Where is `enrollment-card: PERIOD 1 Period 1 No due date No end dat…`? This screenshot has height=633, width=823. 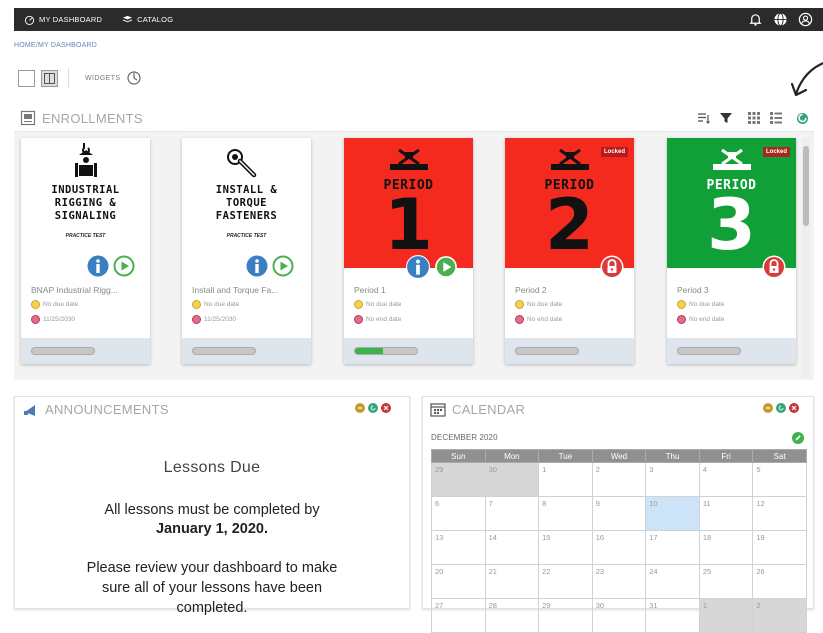
enrollment-card: PERIOD 1 Period 1 No due date No end dat… is located at coordinates (408, 251).